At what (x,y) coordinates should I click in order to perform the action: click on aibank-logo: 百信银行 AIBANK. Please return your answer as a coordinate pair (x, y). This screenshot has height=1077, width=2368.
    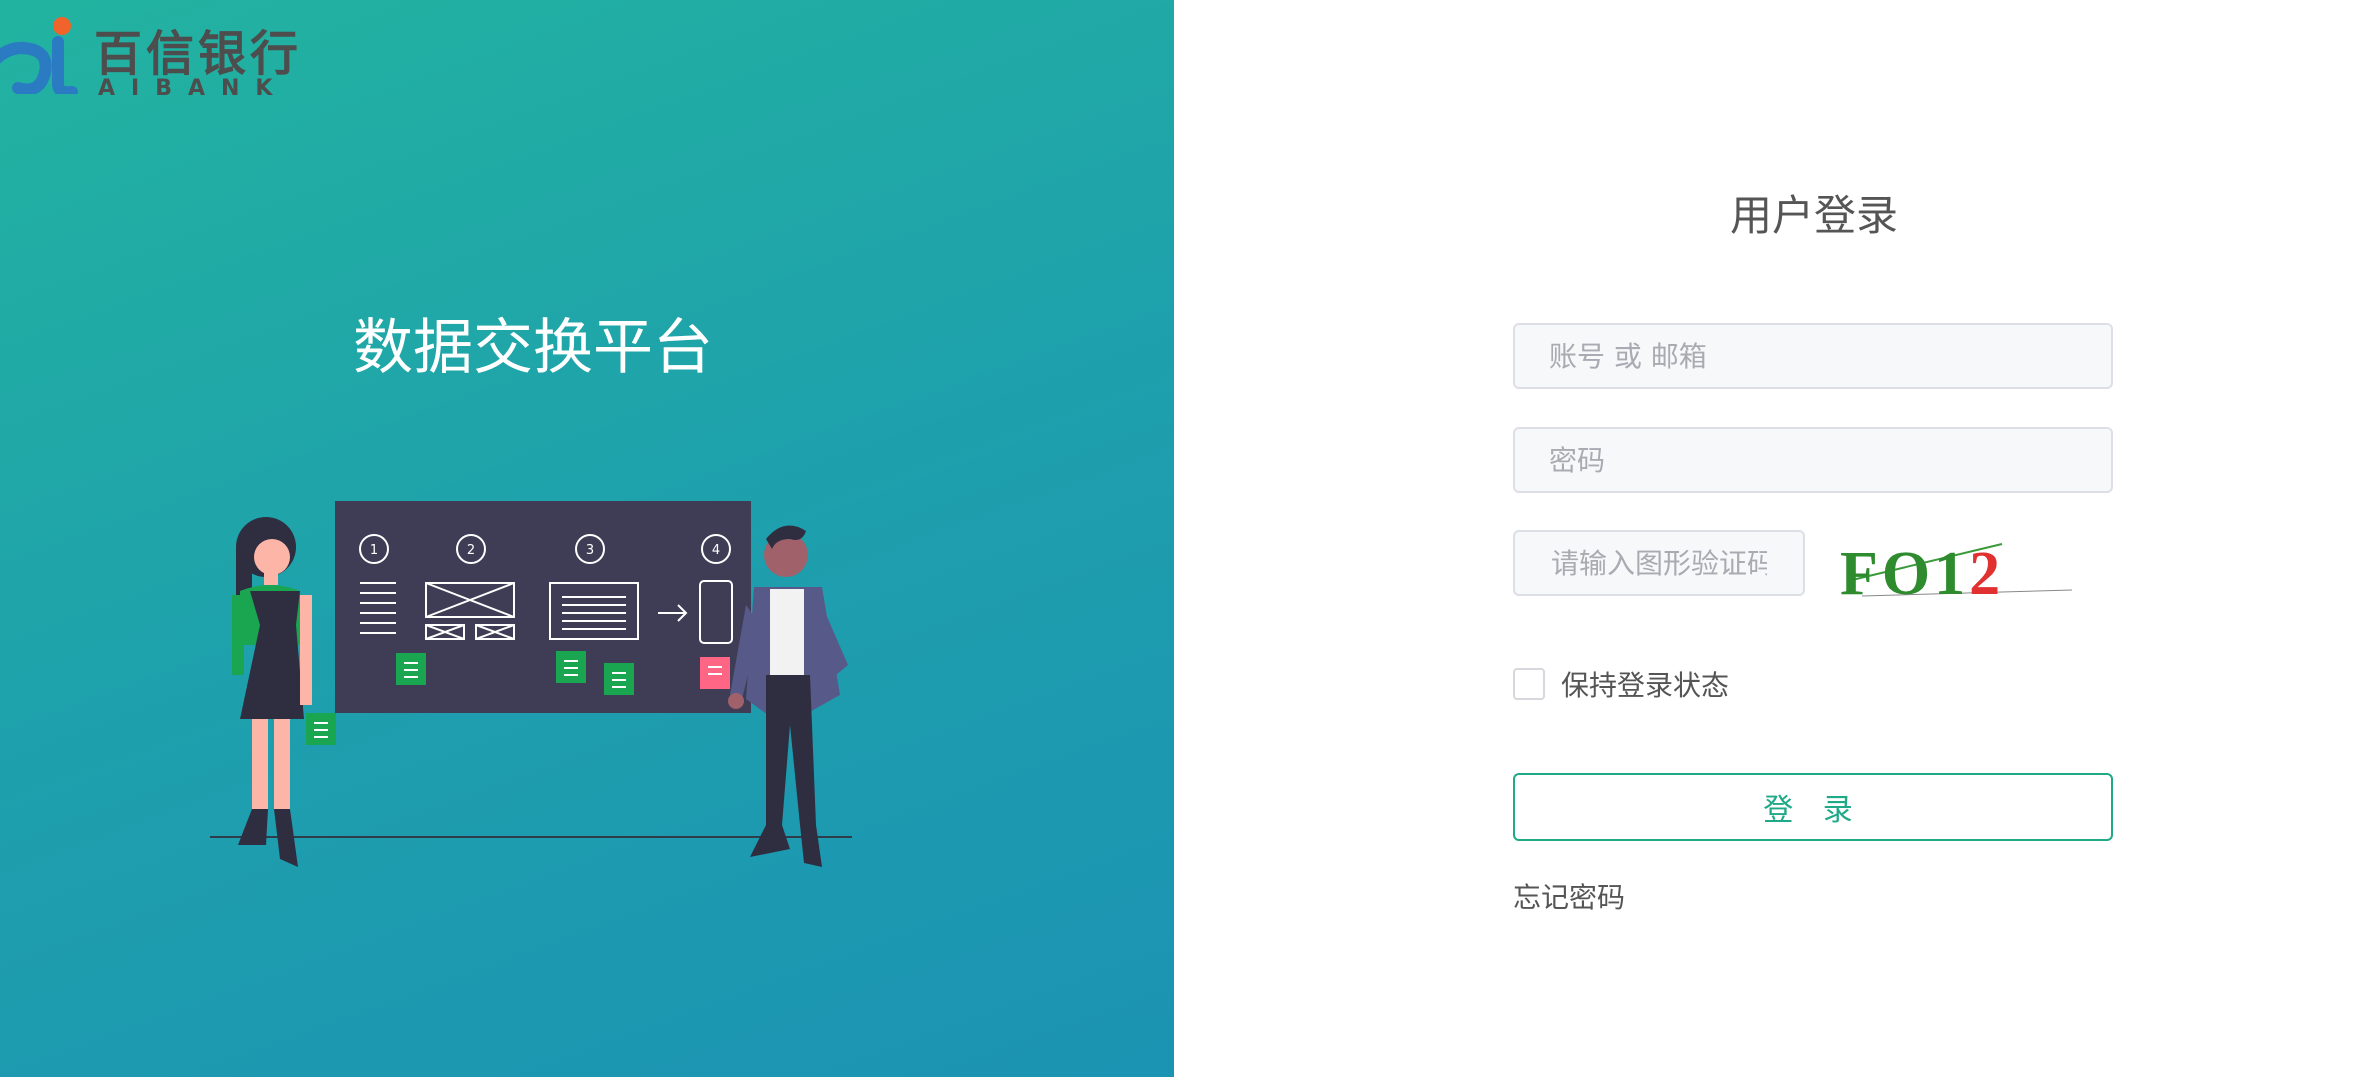
    Looking at the image, I should click on (155, 57).